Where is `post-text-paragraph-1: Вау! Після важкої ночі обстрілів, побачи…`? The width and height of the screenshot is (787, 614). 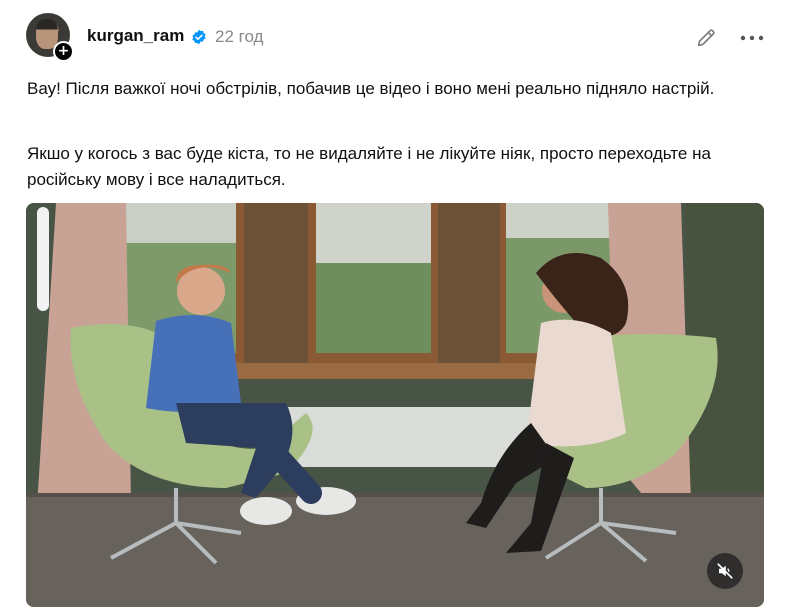
post-text-paragraph-1: Вау! Після важкої ночі обстрілів, побачи… is located at coordinates (371, 88).